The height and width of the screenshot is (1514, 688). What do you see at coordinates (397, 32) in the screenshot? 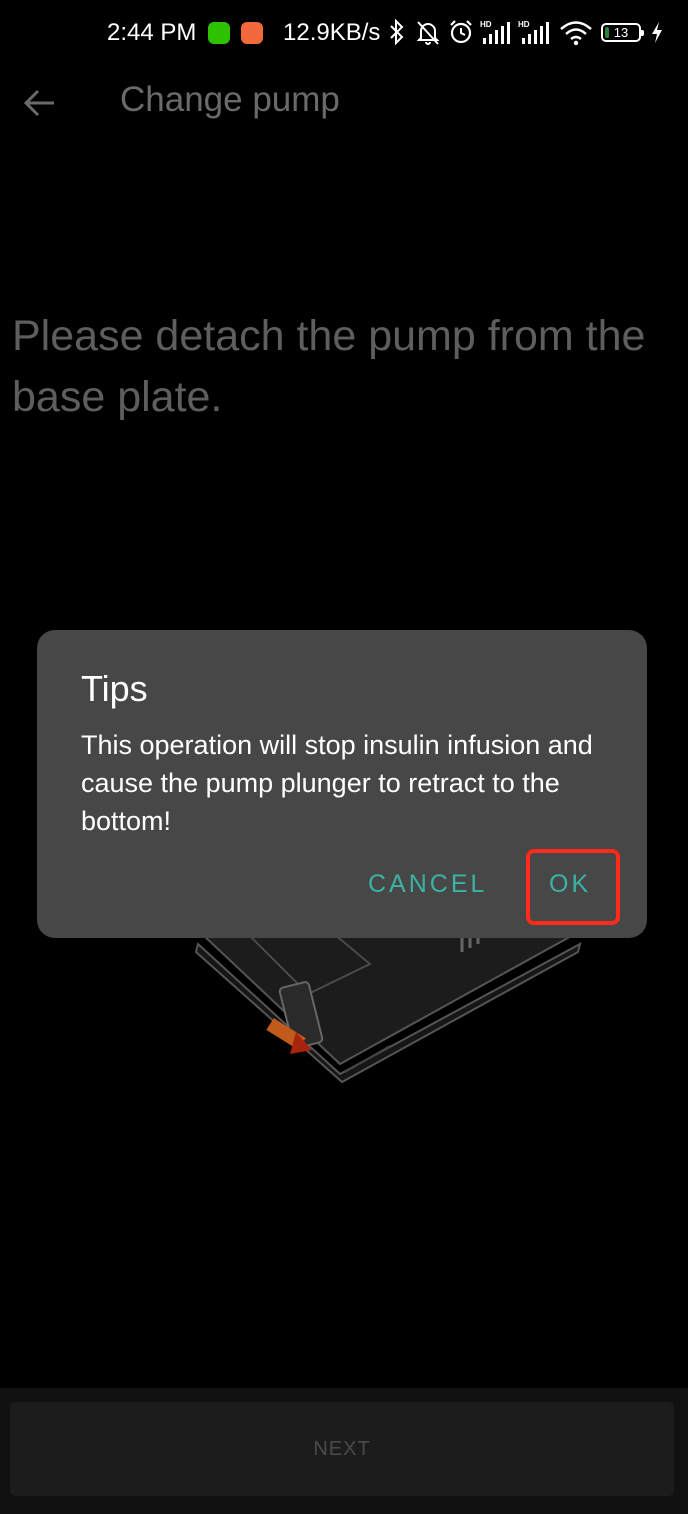
I see `bluetooth-icon` at bounding box center [397, 32].